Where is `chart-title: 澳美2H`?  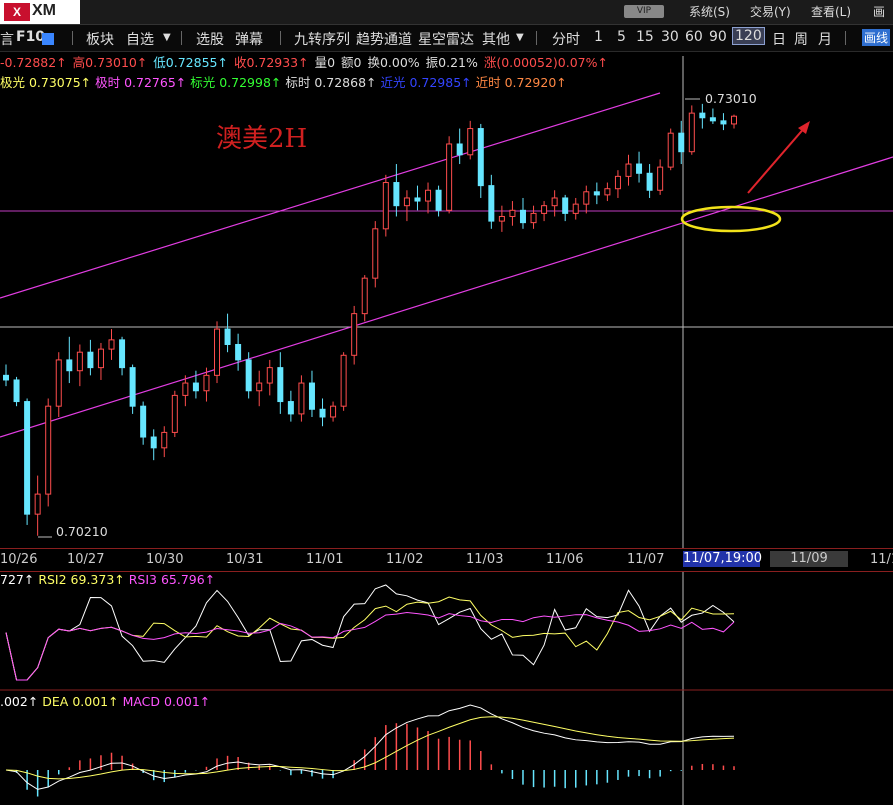
chart-title: 澳美2H is located at coordinates (262, 139).